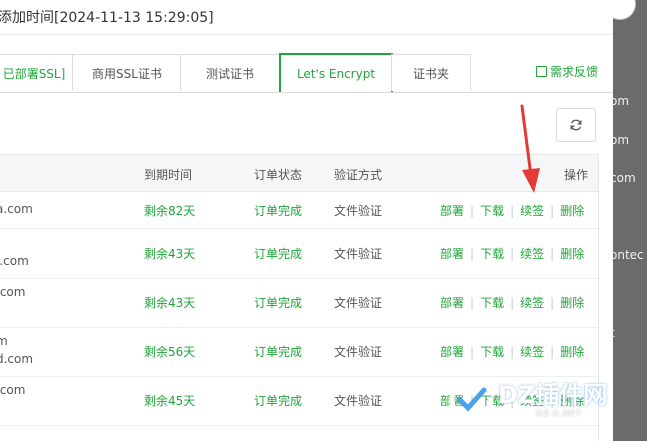  What do you see at coordinates (471, 399) in the screenshot?
I see `watermark-logo-icon` at bounding box center [471, 399].